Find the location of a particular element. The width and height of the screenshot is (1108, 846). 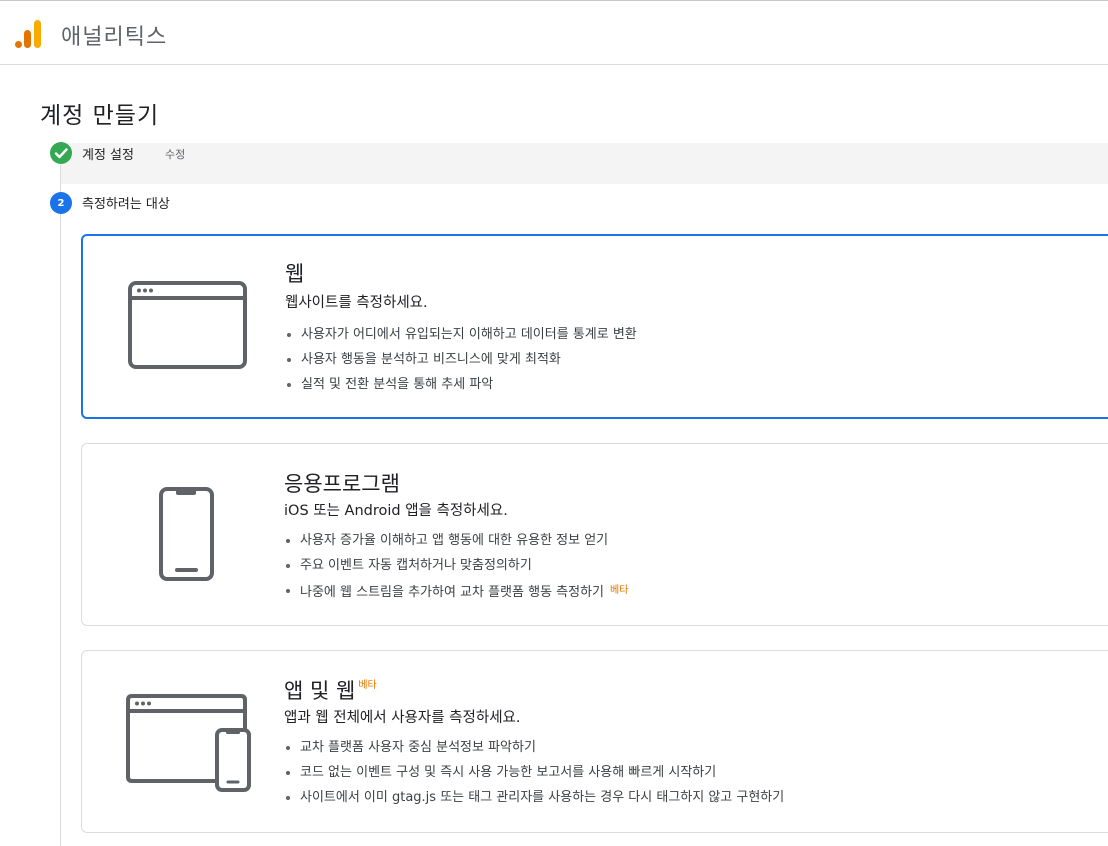

app-title: 애널리틱스 is located at coordinates (114, 37).